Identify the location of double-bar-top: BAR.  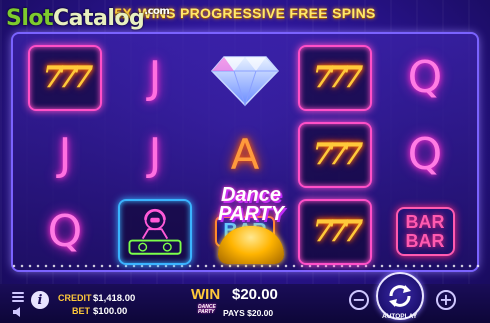
(425, 221).